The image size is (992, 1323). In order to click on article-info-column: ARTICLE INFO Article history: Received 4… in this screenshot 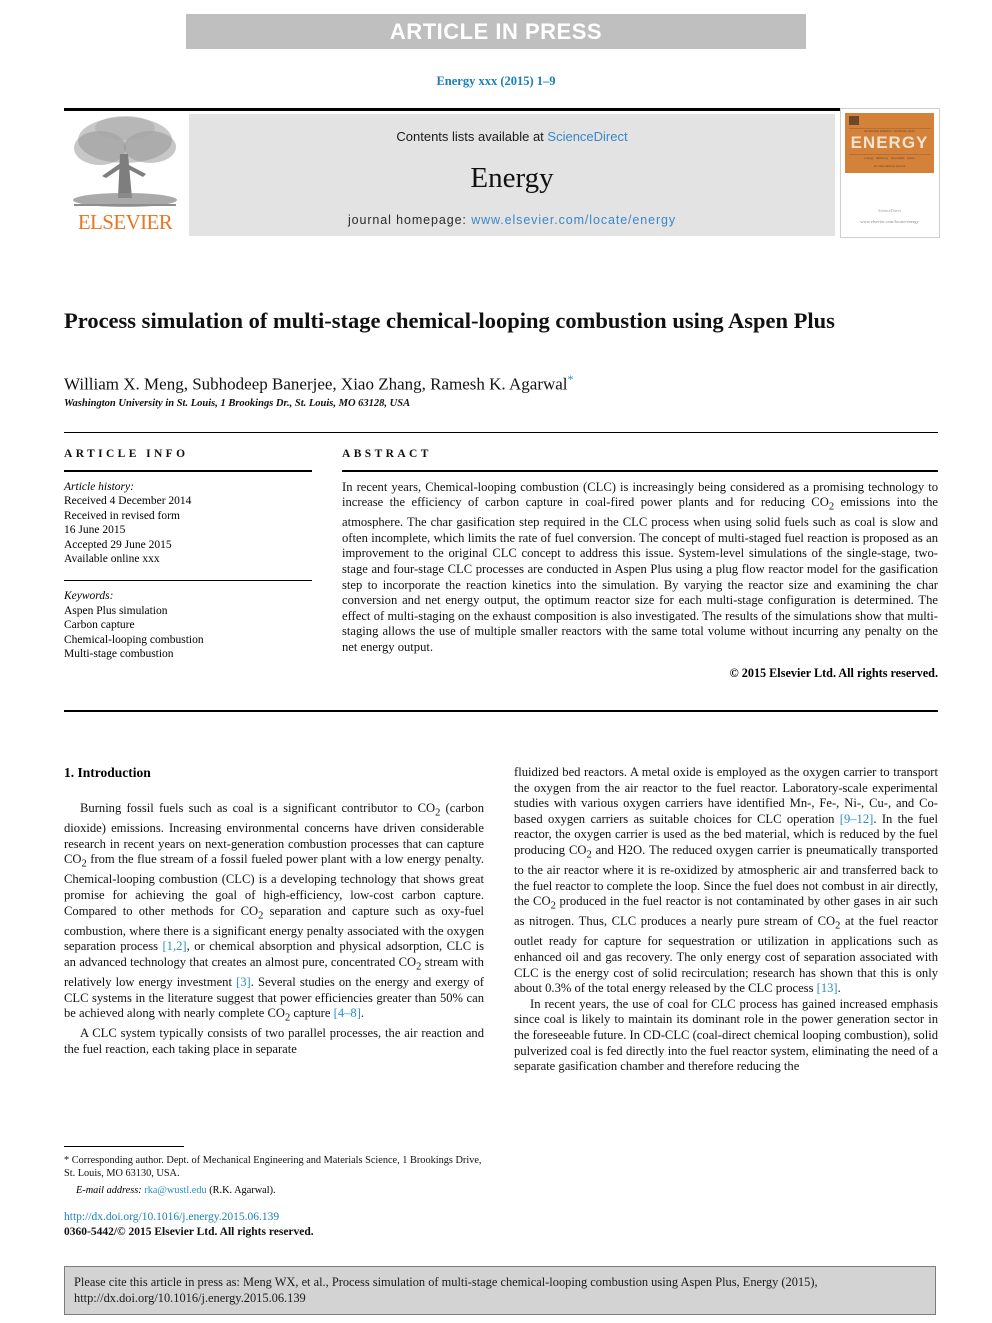, I will do `click(188, 555)`.